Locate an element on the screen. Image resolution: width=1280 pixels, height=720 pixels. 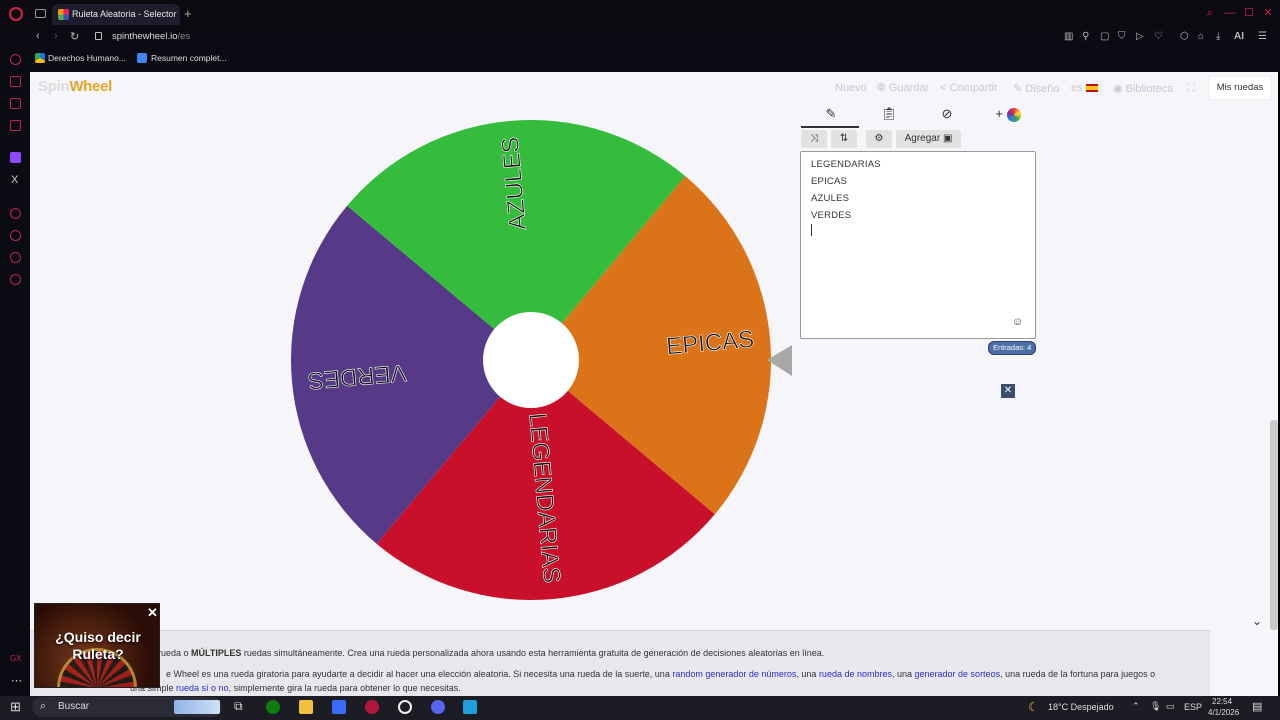
close-window-button: ✕ is located at coordinates (1268, 13).